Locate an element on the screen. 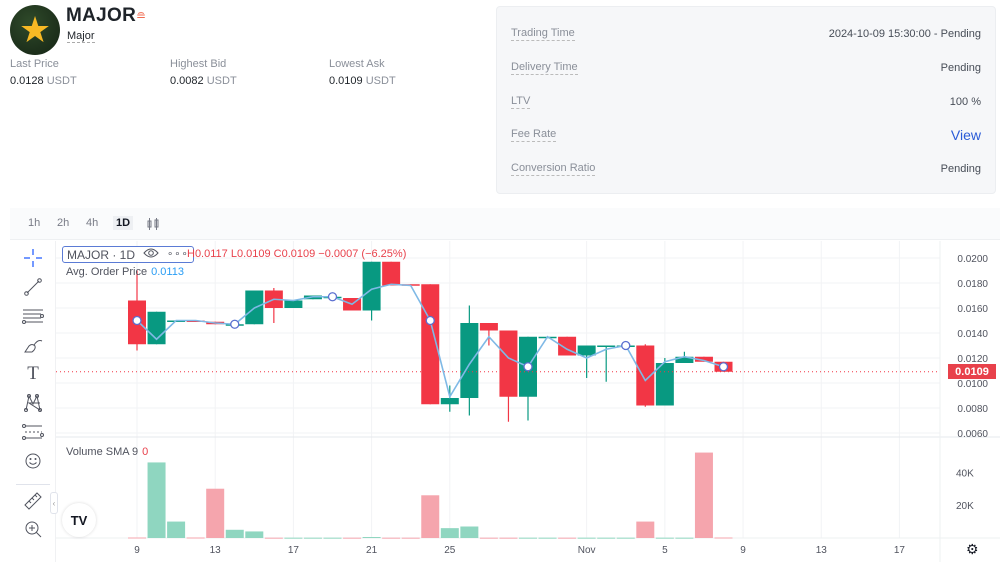 This screenshot has height=562, width=1000. time-tick-label: 21 is located at coordinates (372, 550).